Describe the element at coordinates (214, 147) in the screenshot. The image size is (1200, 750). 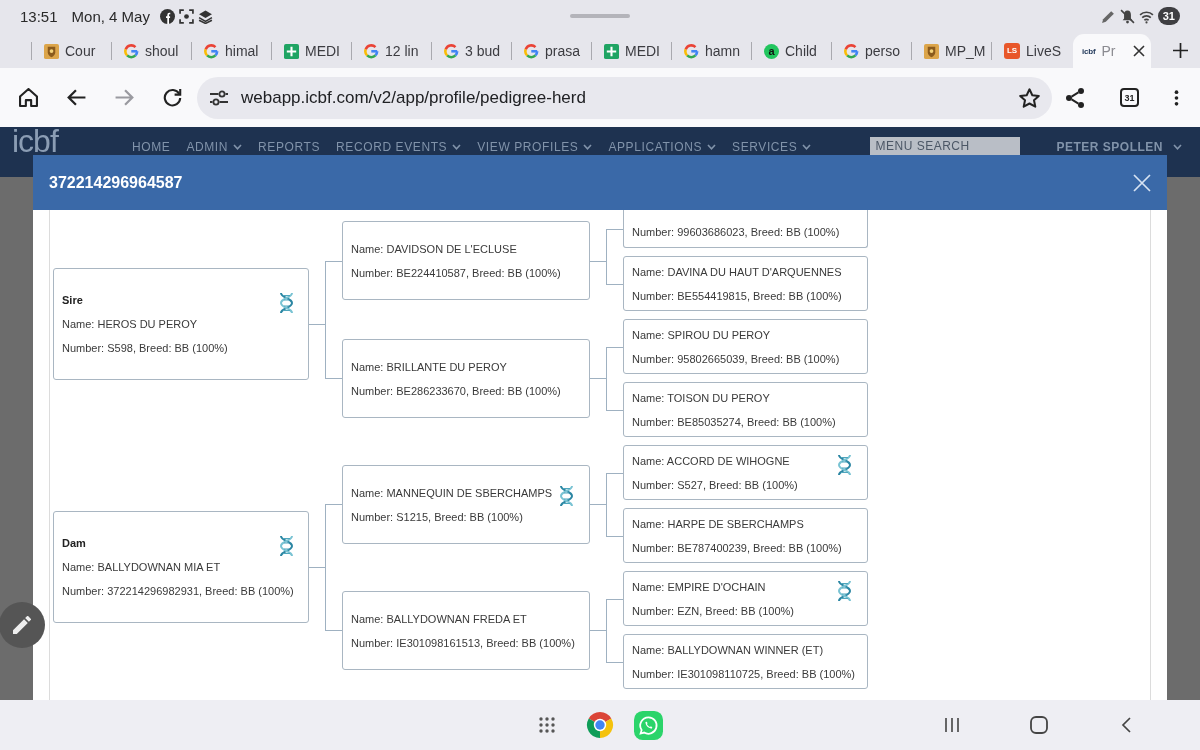
I see `nav-menu-item: ADMIN` at that location.